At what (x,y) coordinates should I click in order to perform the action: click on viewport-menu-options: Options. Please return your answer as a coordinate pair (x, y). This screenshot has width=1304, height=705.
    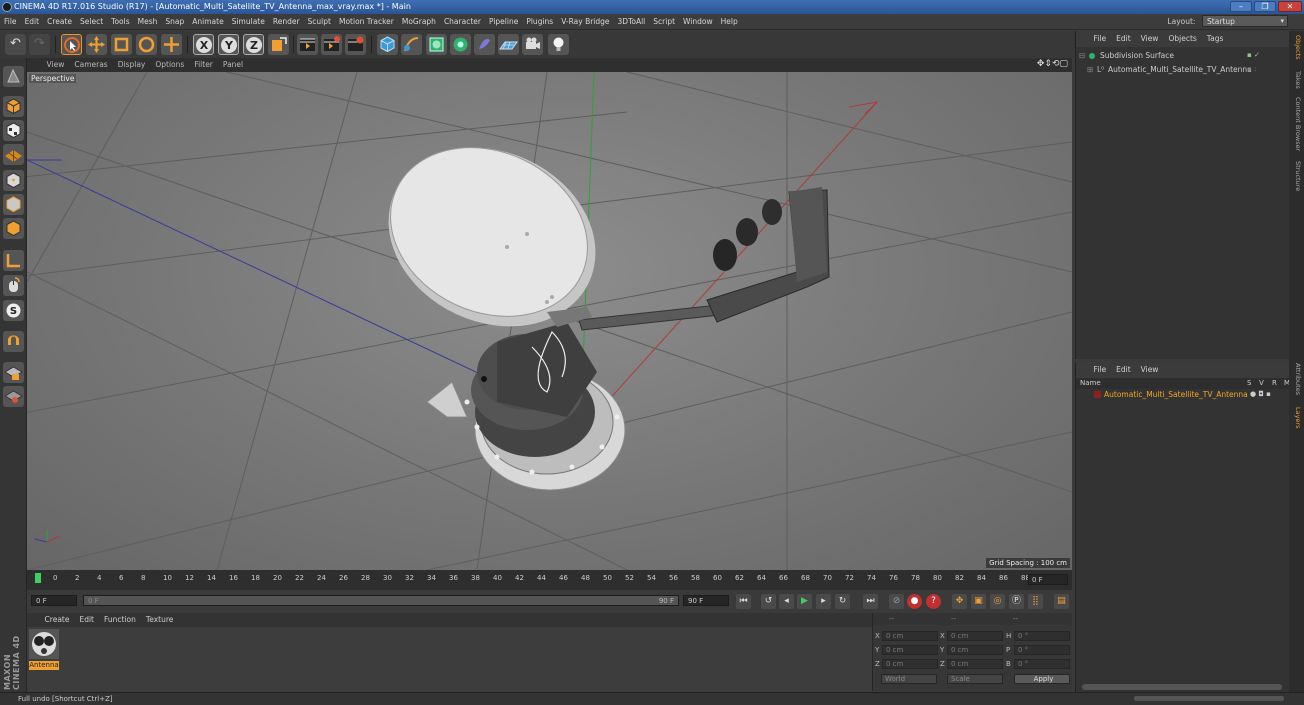
    Looking at the image, I should click on (169, 65).